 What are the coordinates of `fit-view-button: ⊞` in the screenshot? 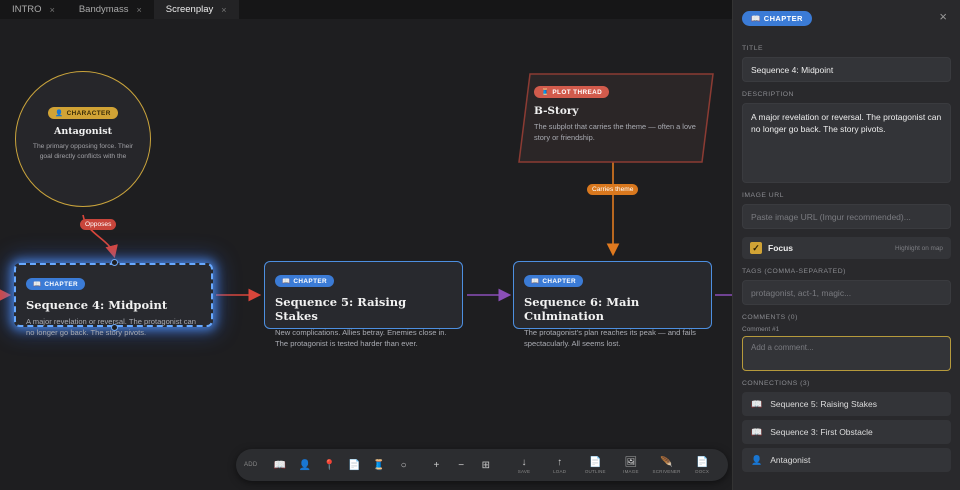 It's located at (486, 465).